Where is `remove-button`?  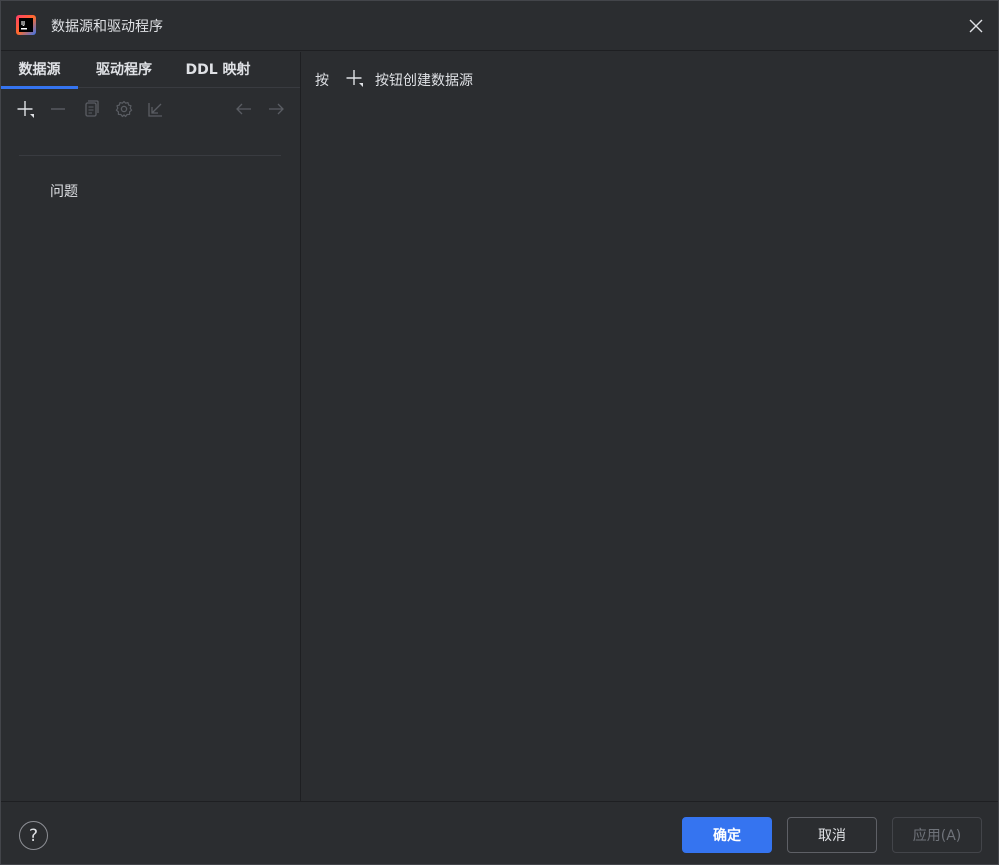
remove-button is located at coordinates (58, 109).